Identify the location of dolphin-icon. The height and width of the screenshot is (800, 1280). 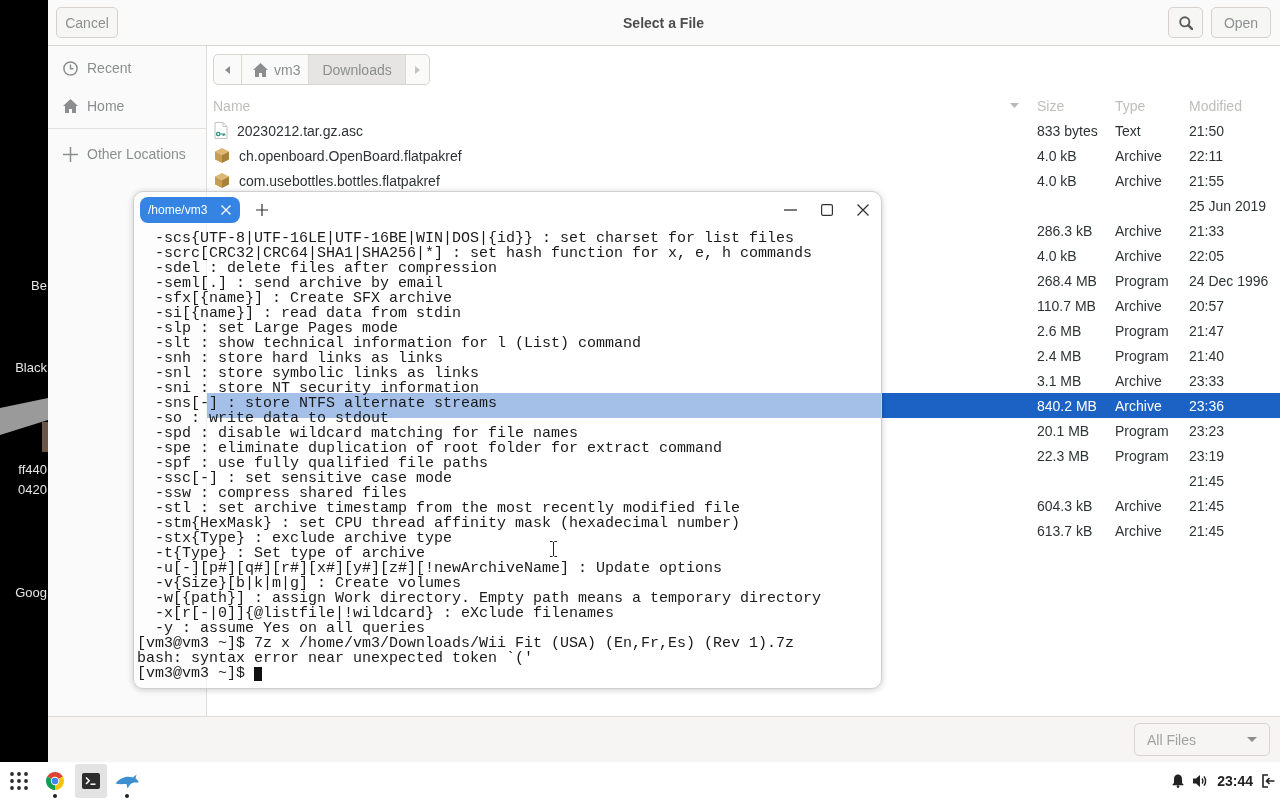
(127, 781).